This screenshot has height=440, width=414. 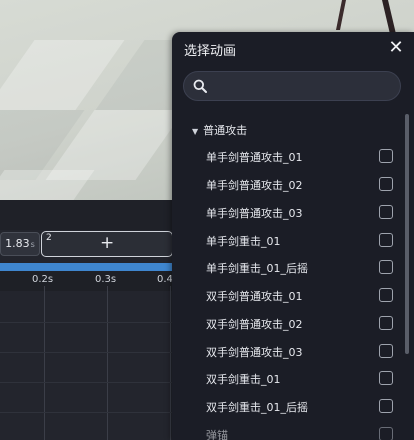 I want to click on ruler-tick-label: 0.2s, so click(x=43, y=279).